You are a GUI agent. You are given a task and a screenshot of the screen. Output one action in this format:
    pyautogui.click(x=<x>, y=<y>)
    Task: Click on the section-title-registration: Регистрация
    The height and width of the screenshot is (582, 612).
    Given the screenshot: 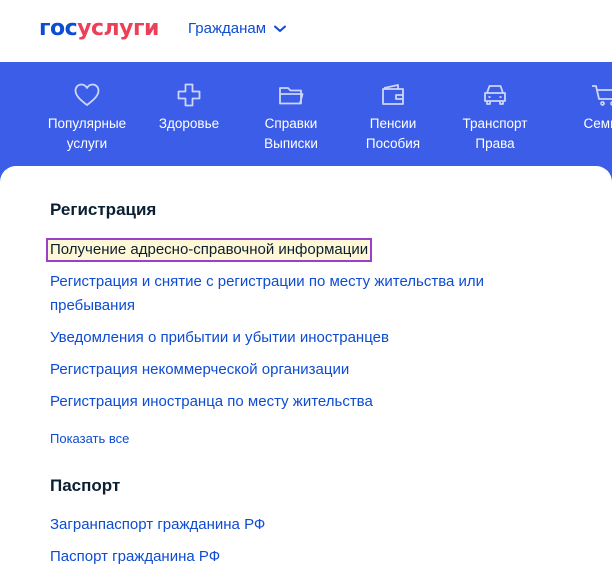 What is the action you would take?
    pyautogui.click(x=103, y=209)
    